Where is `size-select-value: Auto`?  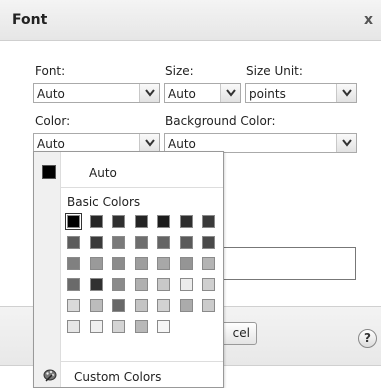 size-select-value: Auto is located at coordinates (182, 94).